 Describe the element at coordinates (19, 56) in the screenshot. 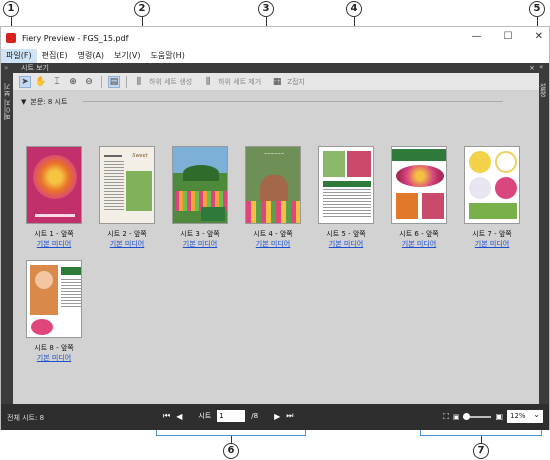

I see `menu-file: 파일(F)` at that location.